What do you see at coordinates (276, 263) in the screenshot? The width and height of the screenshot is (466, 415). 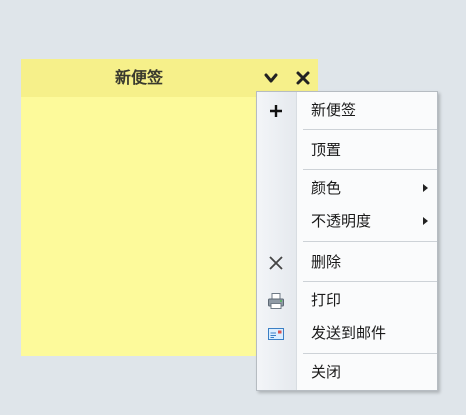 I see `delete-x-icon` at bounding box center [276, 263].